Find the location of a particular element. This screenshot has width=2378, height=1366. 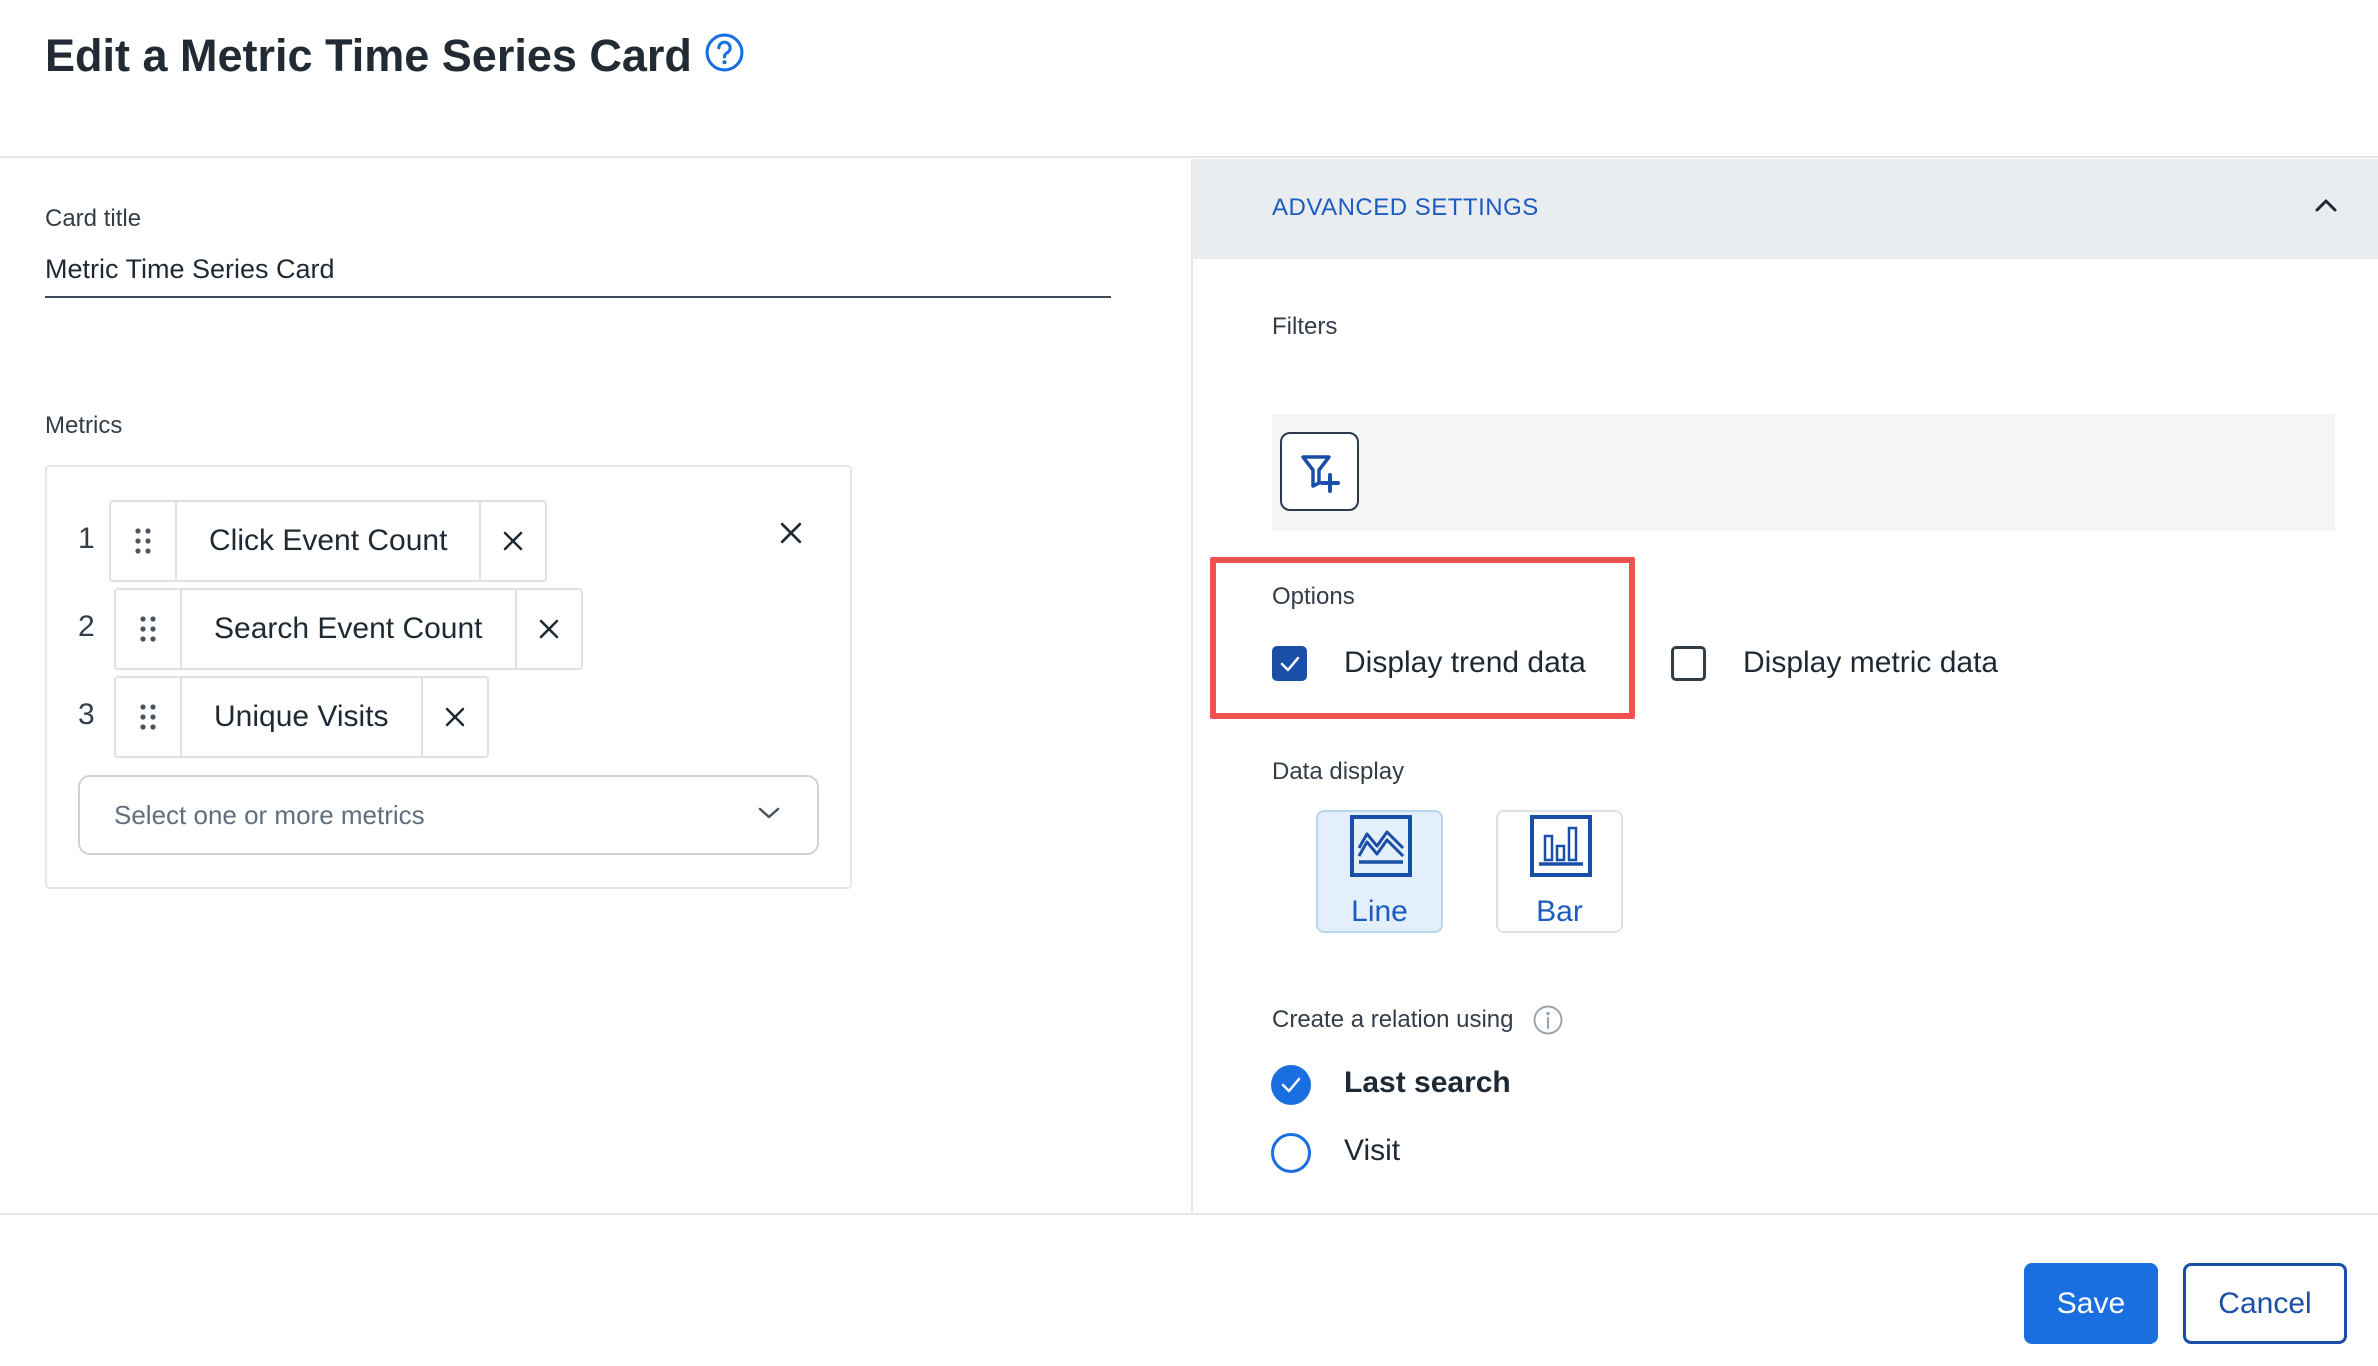

display-metric-data-label: Display metric data is located at coordinates (1871, 662).